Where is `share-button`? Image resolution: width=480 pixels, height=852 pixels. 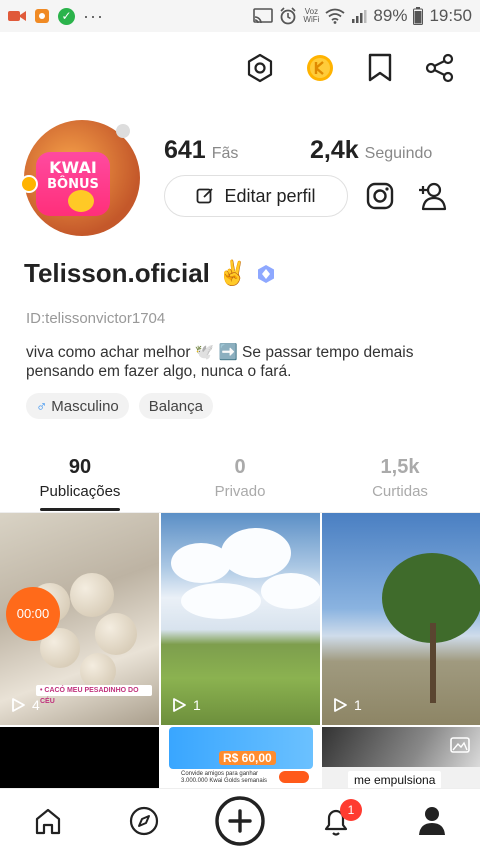 share-button is located at coordinates (440, 68).